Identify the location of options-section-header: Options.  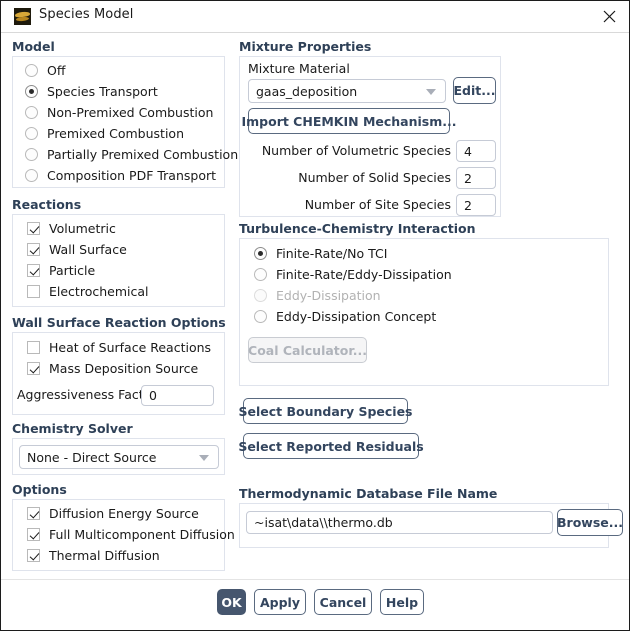
(39, 489).